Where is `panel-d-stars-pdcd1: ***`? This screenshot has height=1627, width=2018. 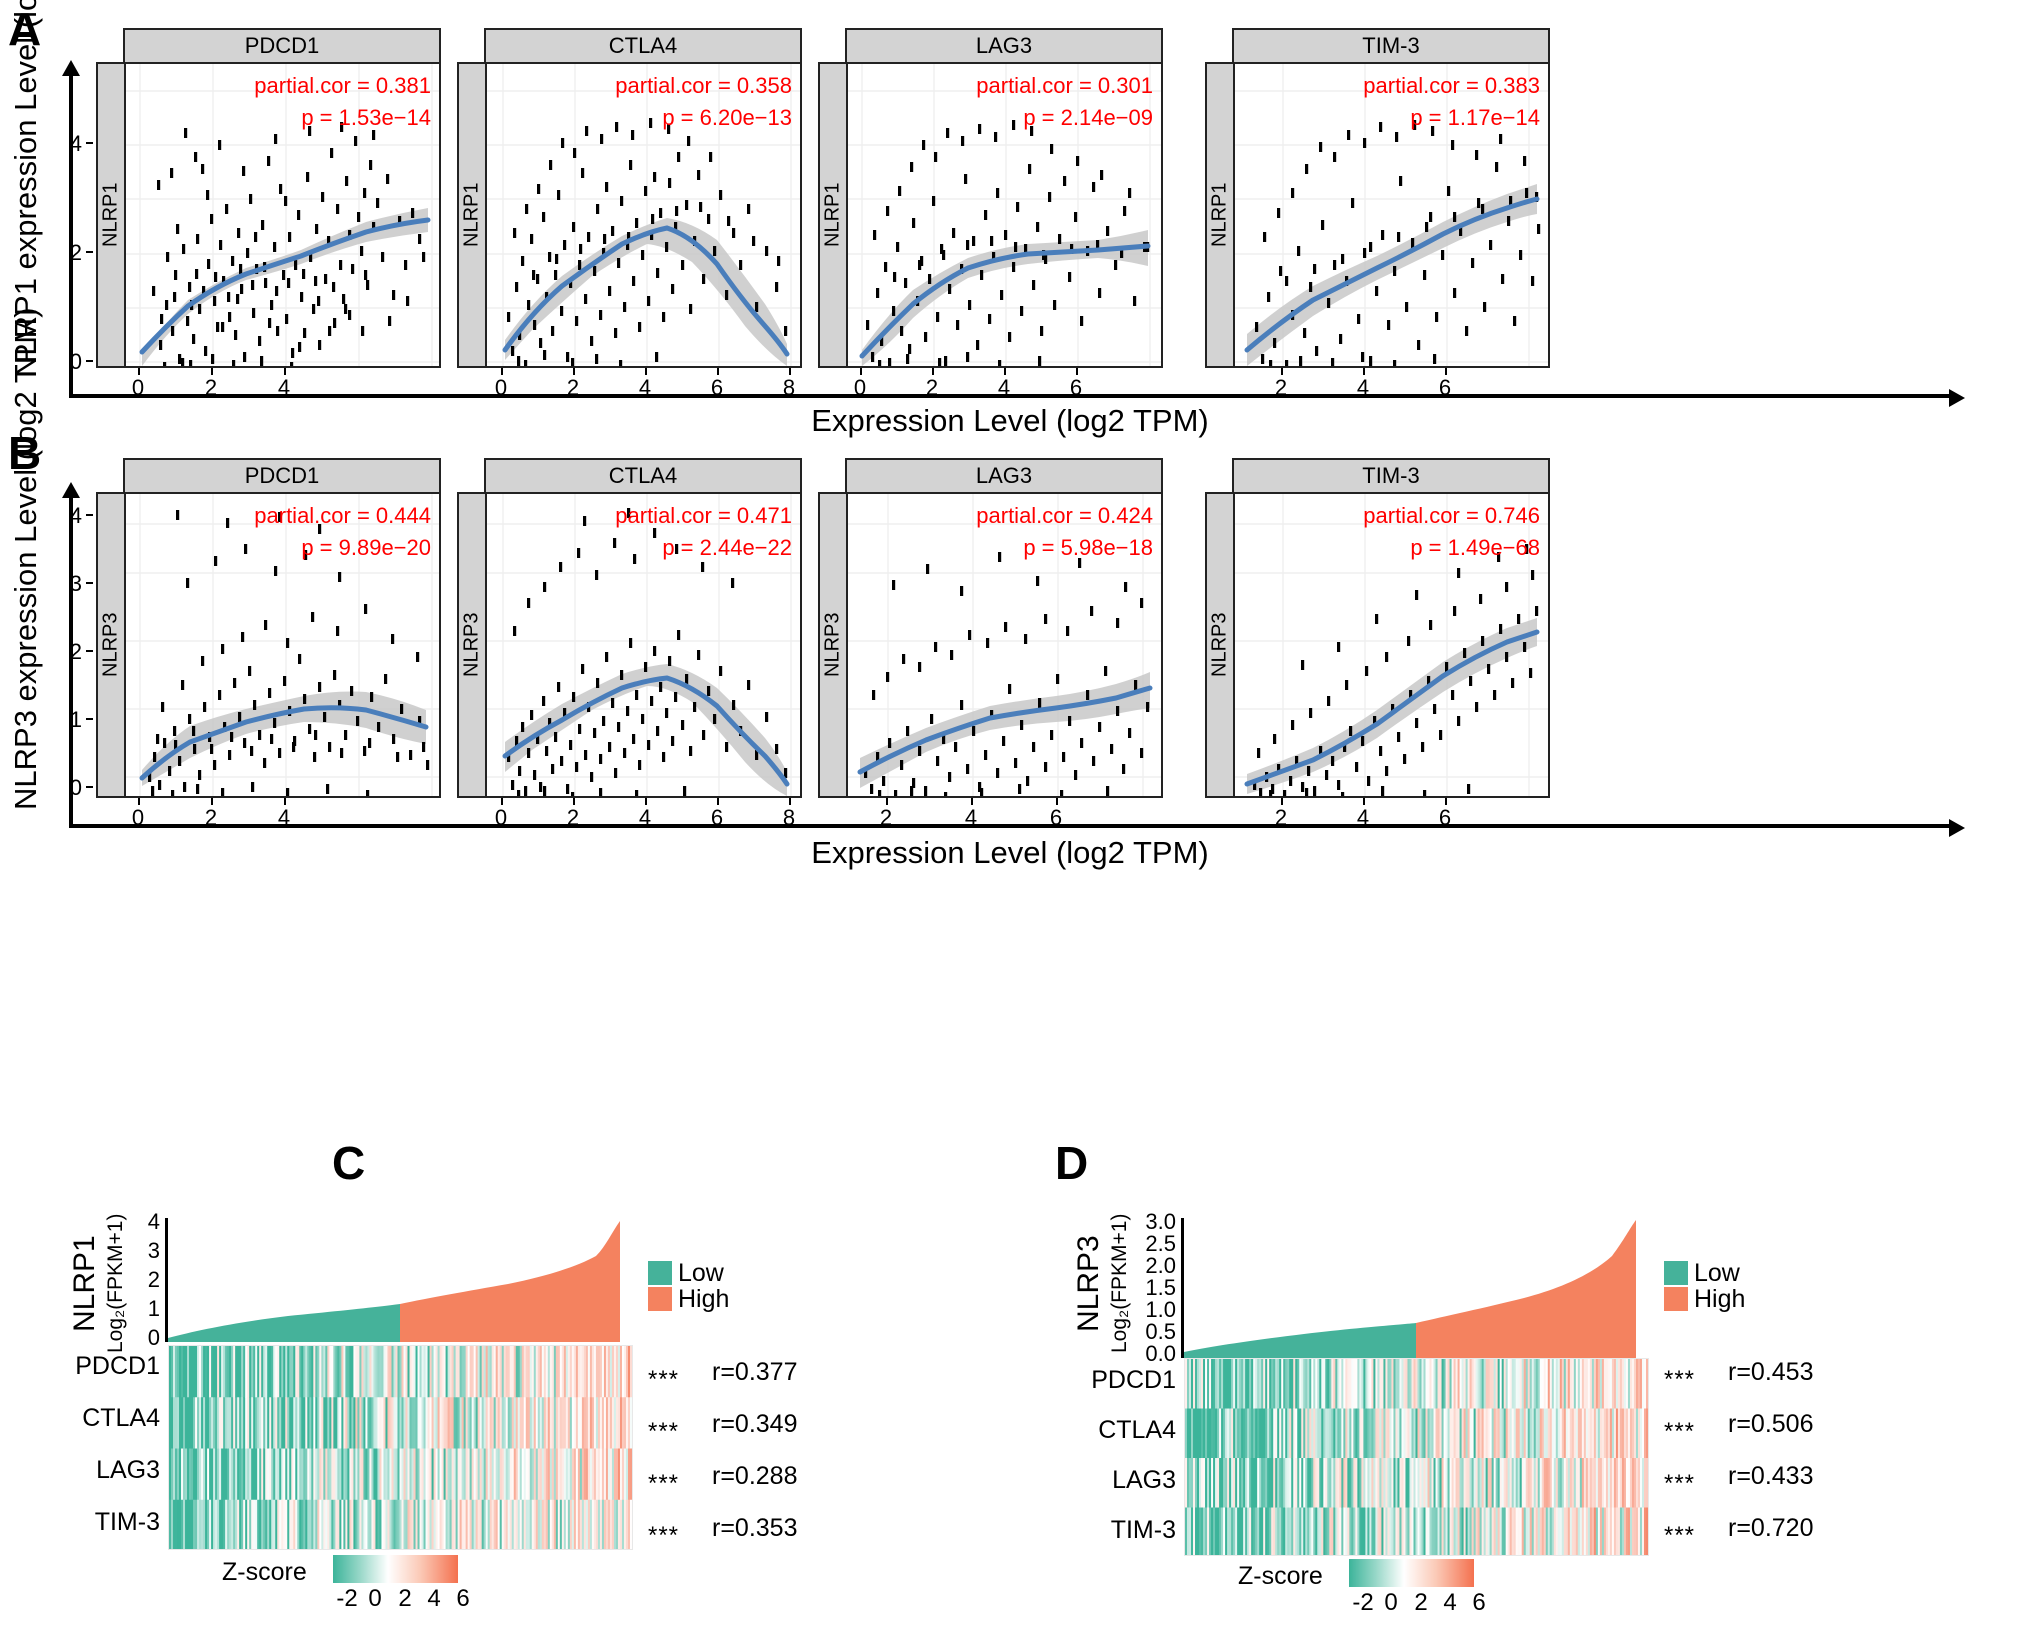
panel-d-stars-pdcd1: *** is located at coordinates (1680, 1379).